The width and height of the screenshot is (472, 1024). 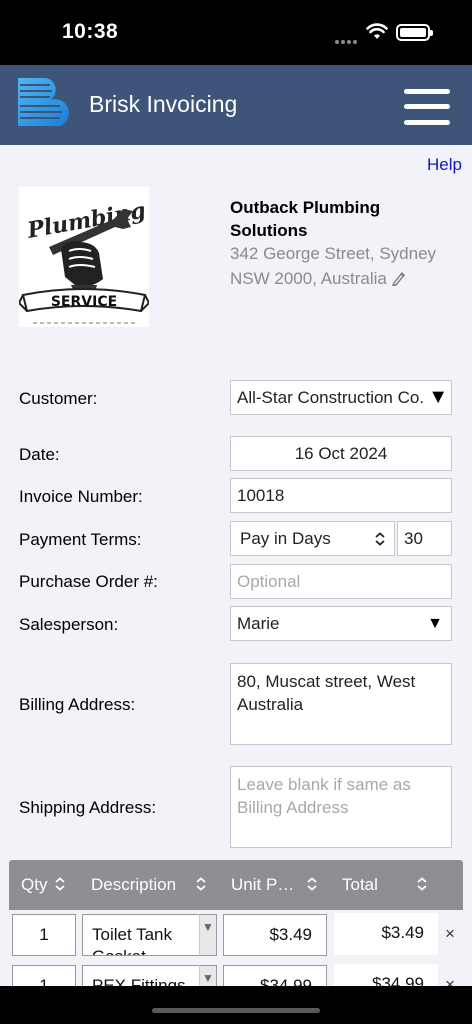 What do you see at coordinates (236, 1005) in the screenshot?
I see `home-indicator-area` at bounding box center [236, 1005].